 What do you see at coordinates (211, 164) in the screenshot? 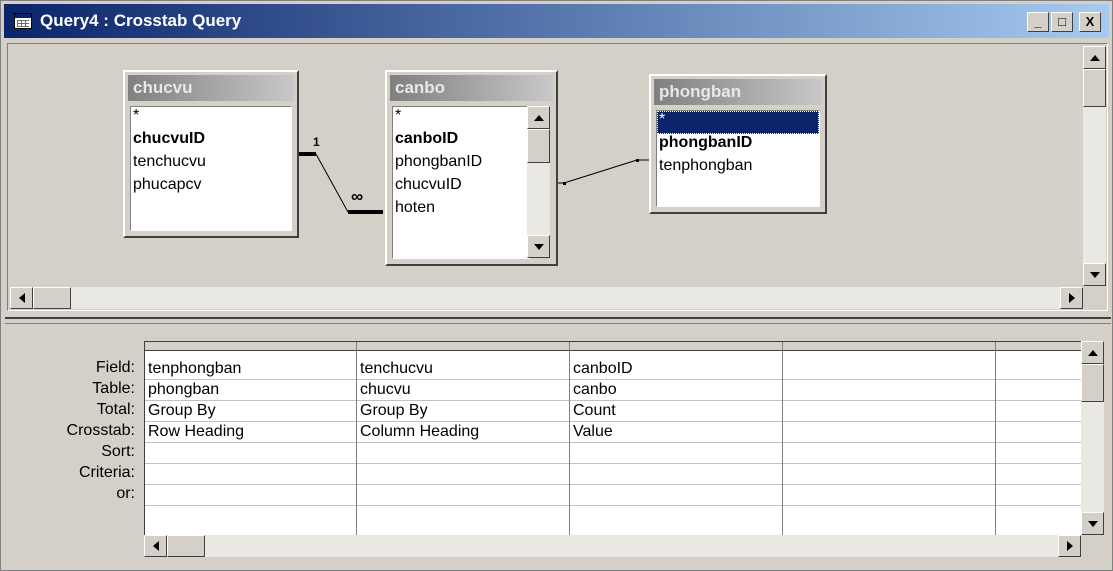
I see `field-tenchucvu: tenchucvu` at bounding box center [211, 164].